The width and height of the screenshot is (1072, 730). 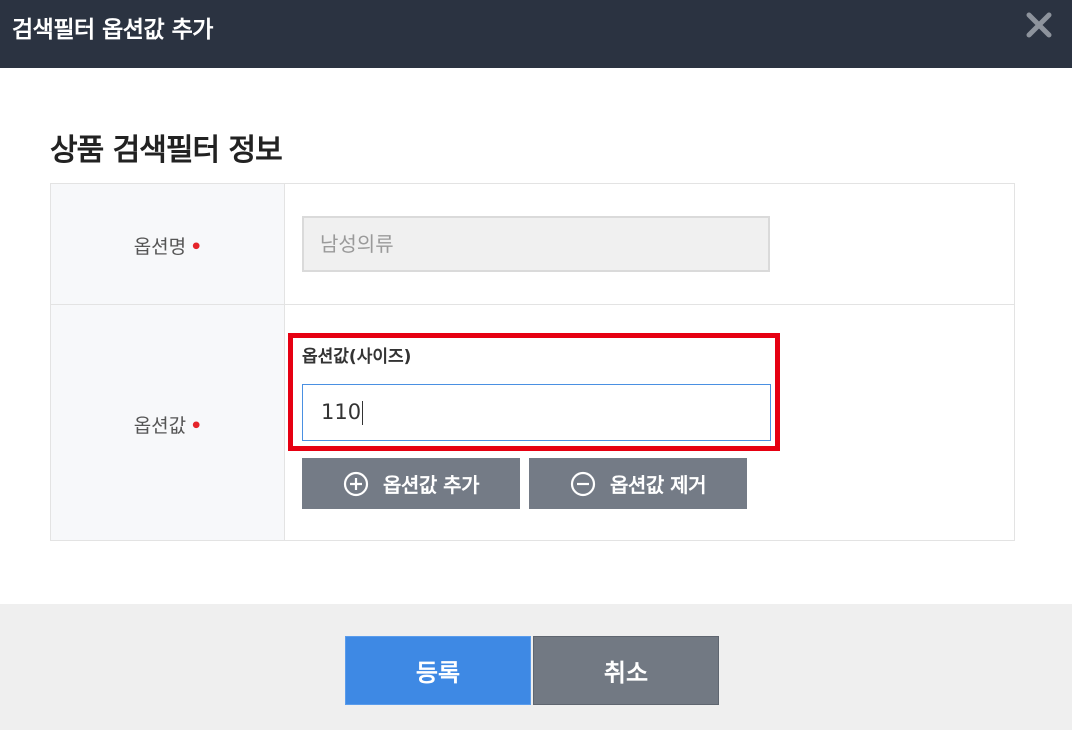 What do you see at coordinates (160, 426) in the screenshot?
I see `option-value-label-text: 옵션값` at bounding box center [160, 426].